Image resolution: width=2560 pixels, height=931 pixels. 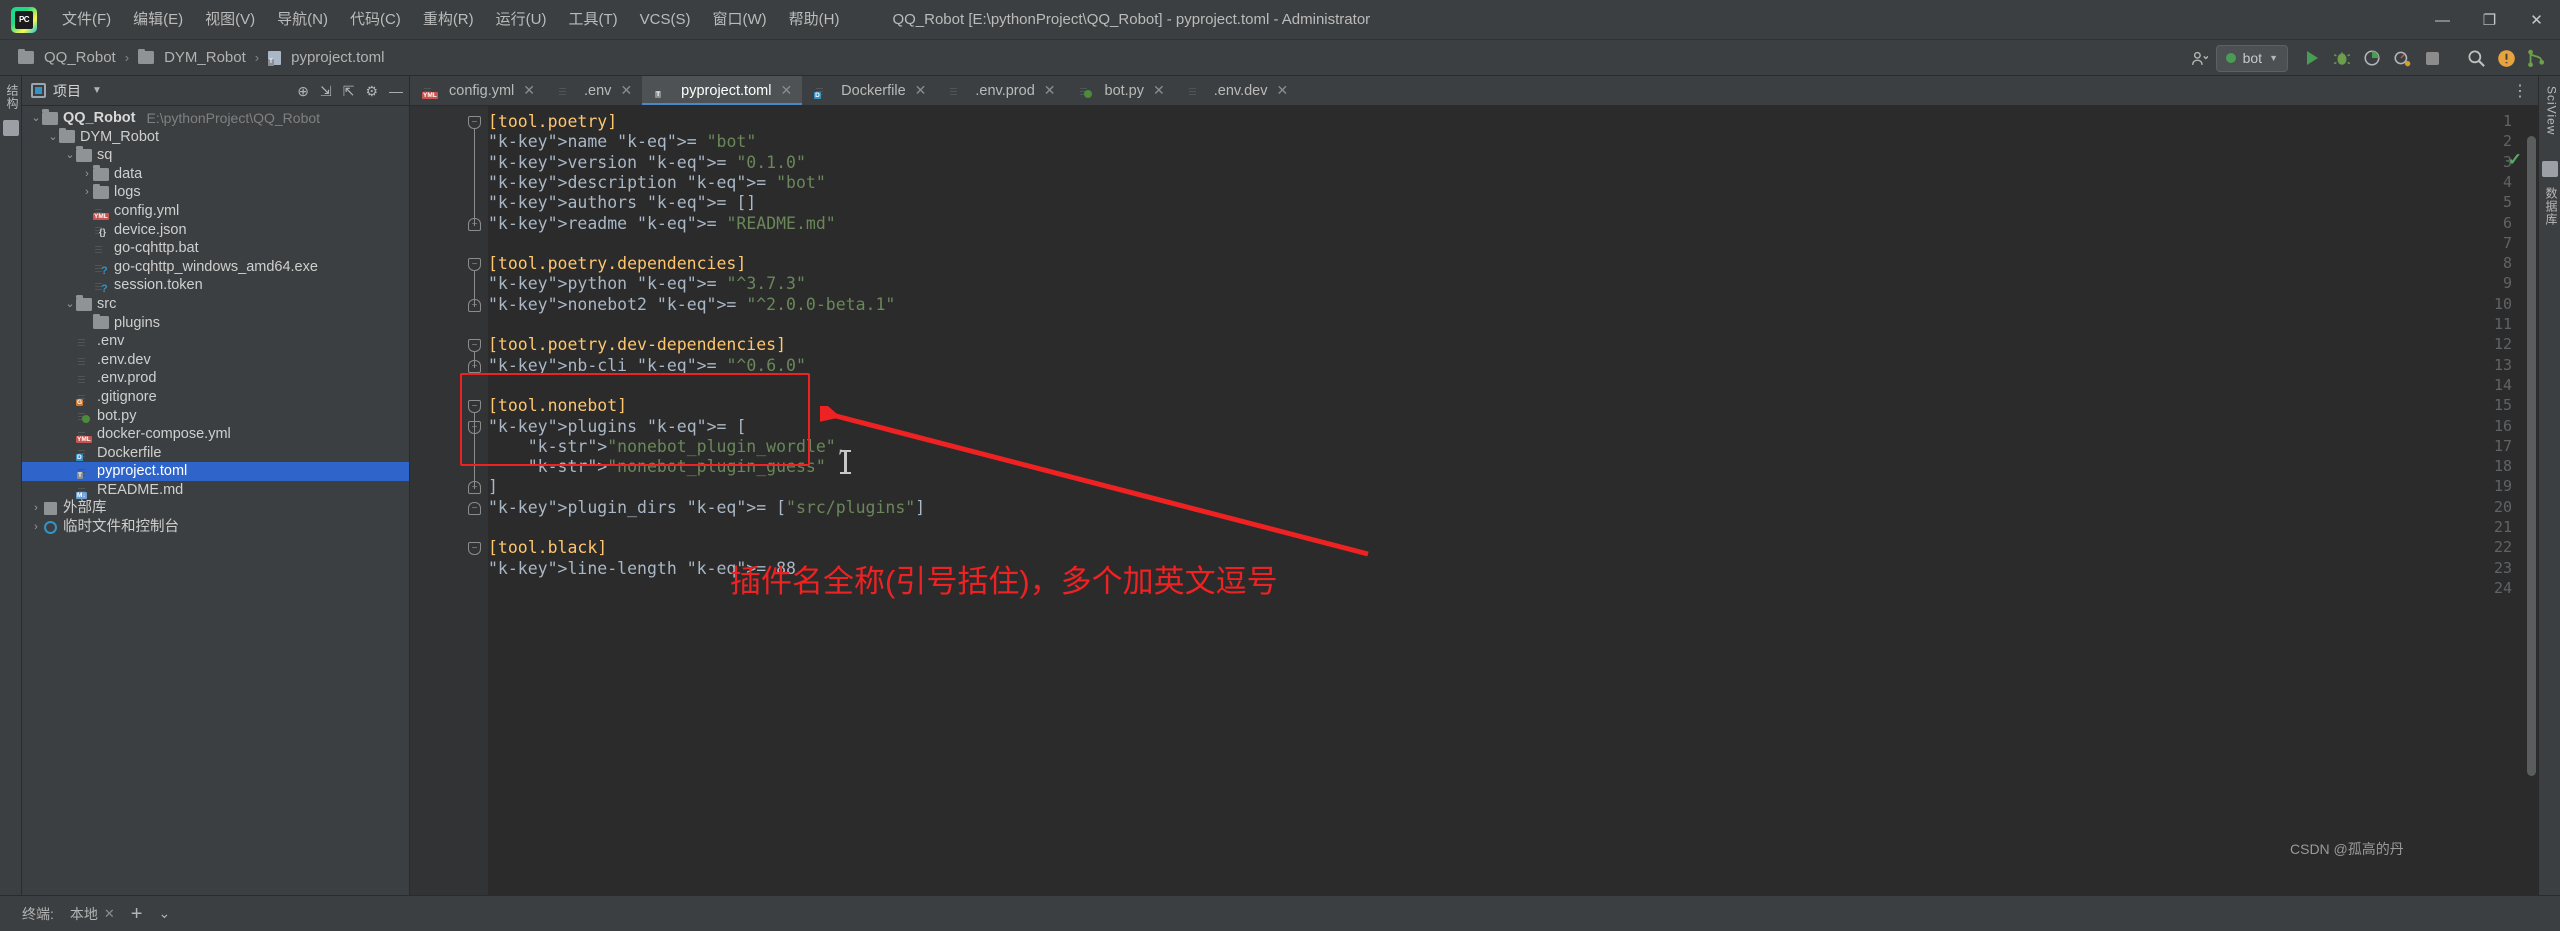 I want to click on editor-tab-config-yml: YML config.yml ✕, so click(x=477, y=90).